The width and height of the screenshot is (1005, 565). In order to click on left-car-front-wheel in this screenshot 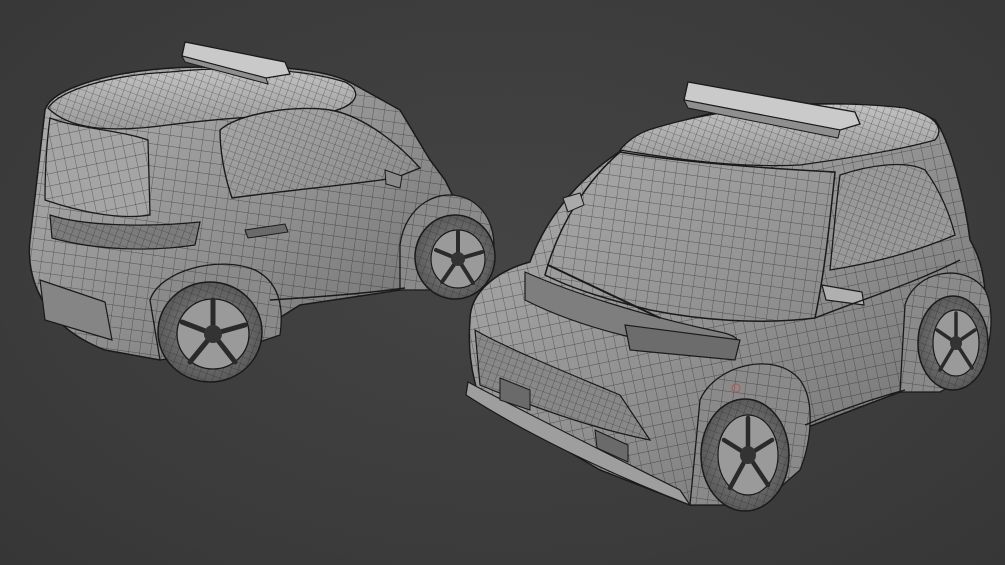, I will do `click(455, 257)`.